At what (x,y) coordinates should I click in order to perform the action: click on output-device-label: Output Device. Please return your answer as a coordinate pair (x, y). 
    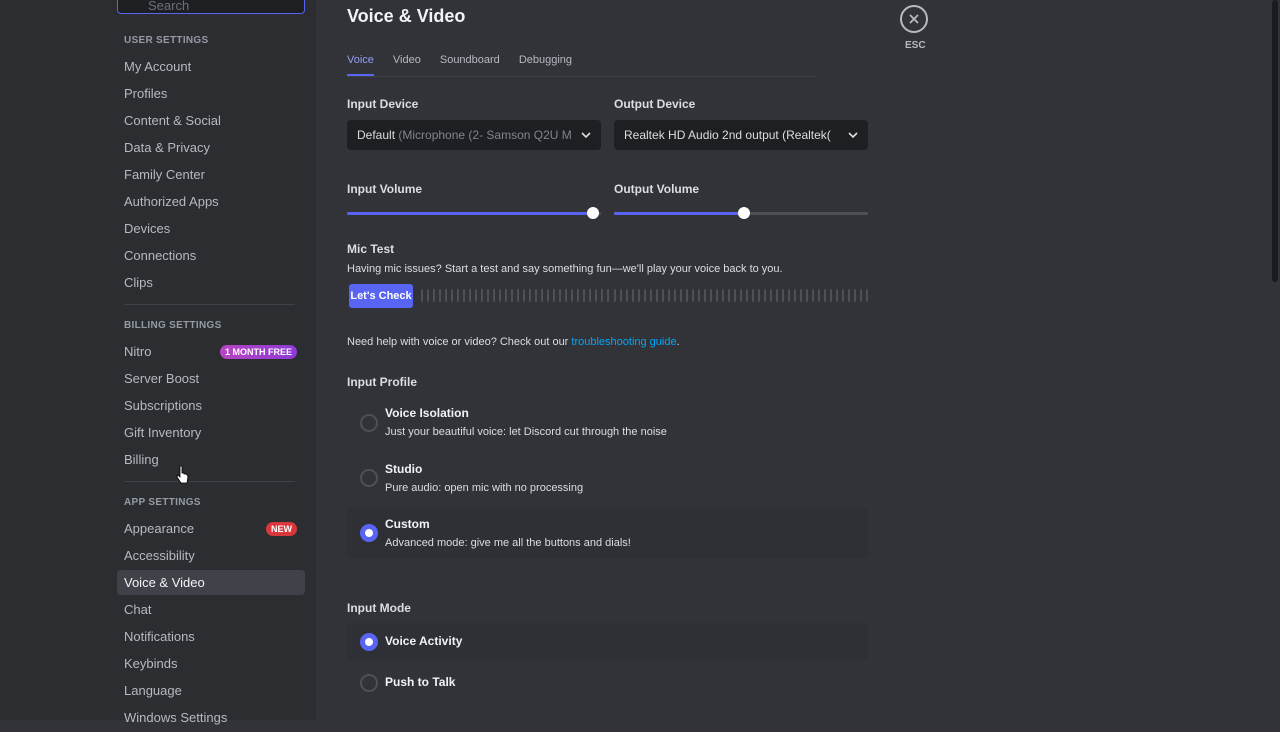
    Looking at the image, I should click on (655, 104).